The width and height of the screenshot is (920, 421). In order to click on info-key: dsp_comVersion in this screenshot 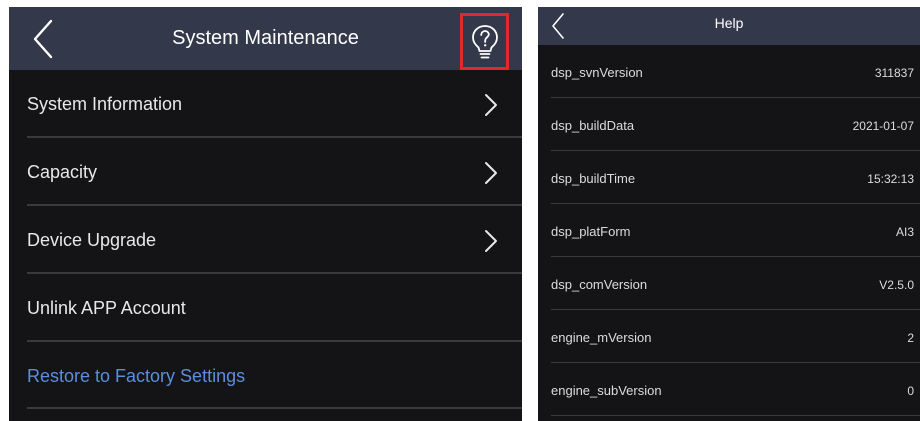, I will do `click(599, 284)`.